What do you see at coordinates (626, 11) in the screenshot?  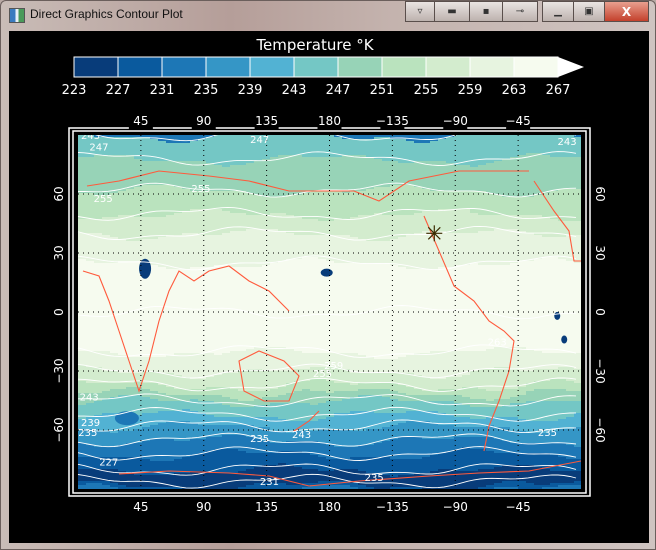 I see `close-button: X` at bounding box center [626, 11].